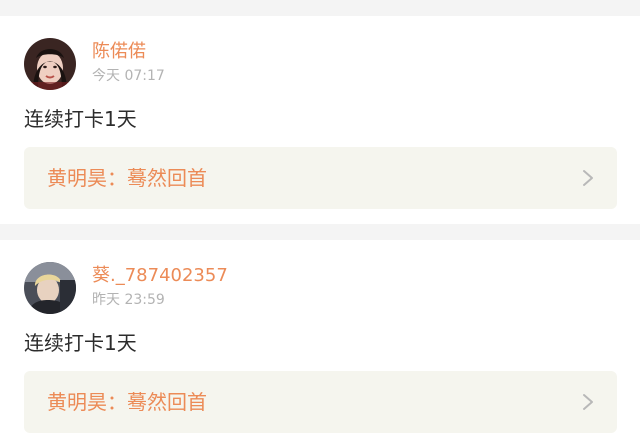 Image resolution: width=640 pixels, height=444 pixels. Describe the element at coordinates (160, 276) in the screenshot. I see `username: 葵._787402357` at that location.